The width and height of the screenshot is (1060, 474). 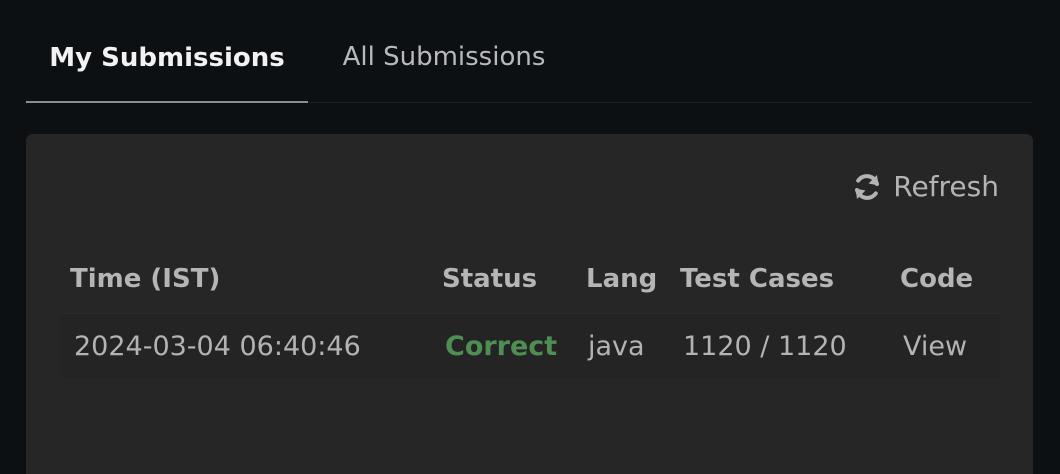 What do you see at coordinates (757, 278) in the screenshot?
I see `header-test-cases: Test Cases` at bounding box center [757, 278].